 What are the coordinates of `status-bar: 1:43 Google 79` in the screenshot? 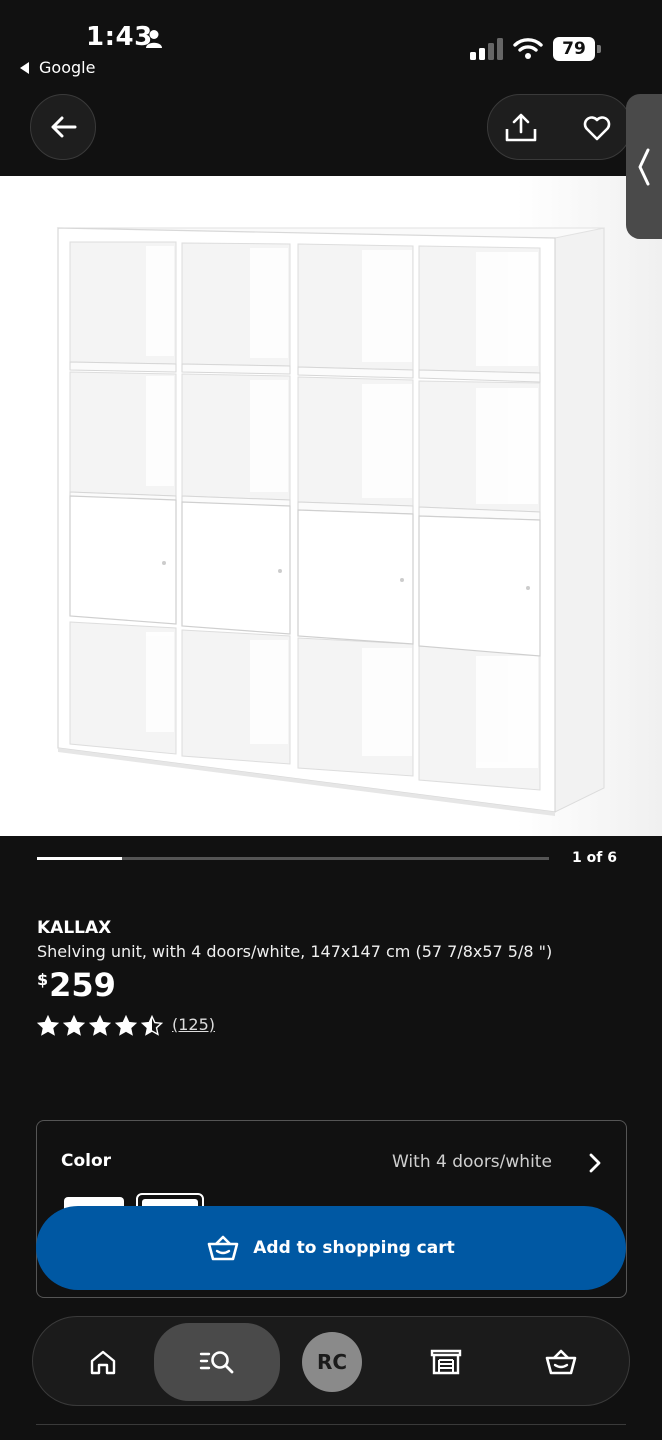 It's located at (331, 45).